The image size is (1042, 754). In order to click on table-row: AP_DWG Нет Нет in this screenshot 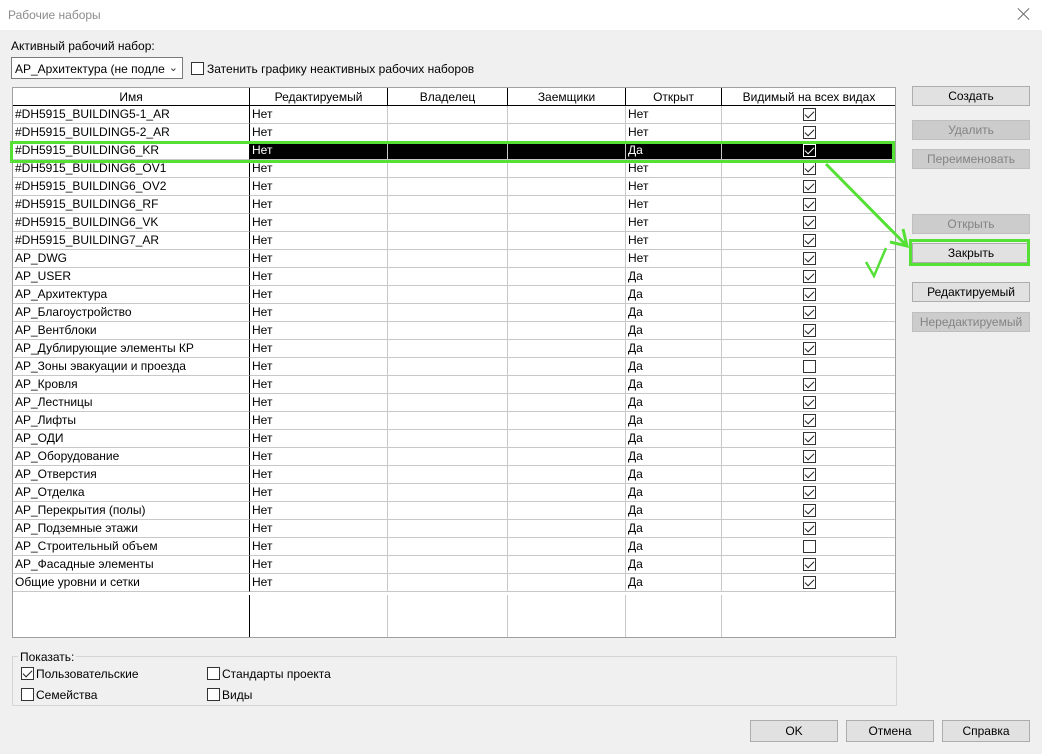, I will do `click(454, 259)`.